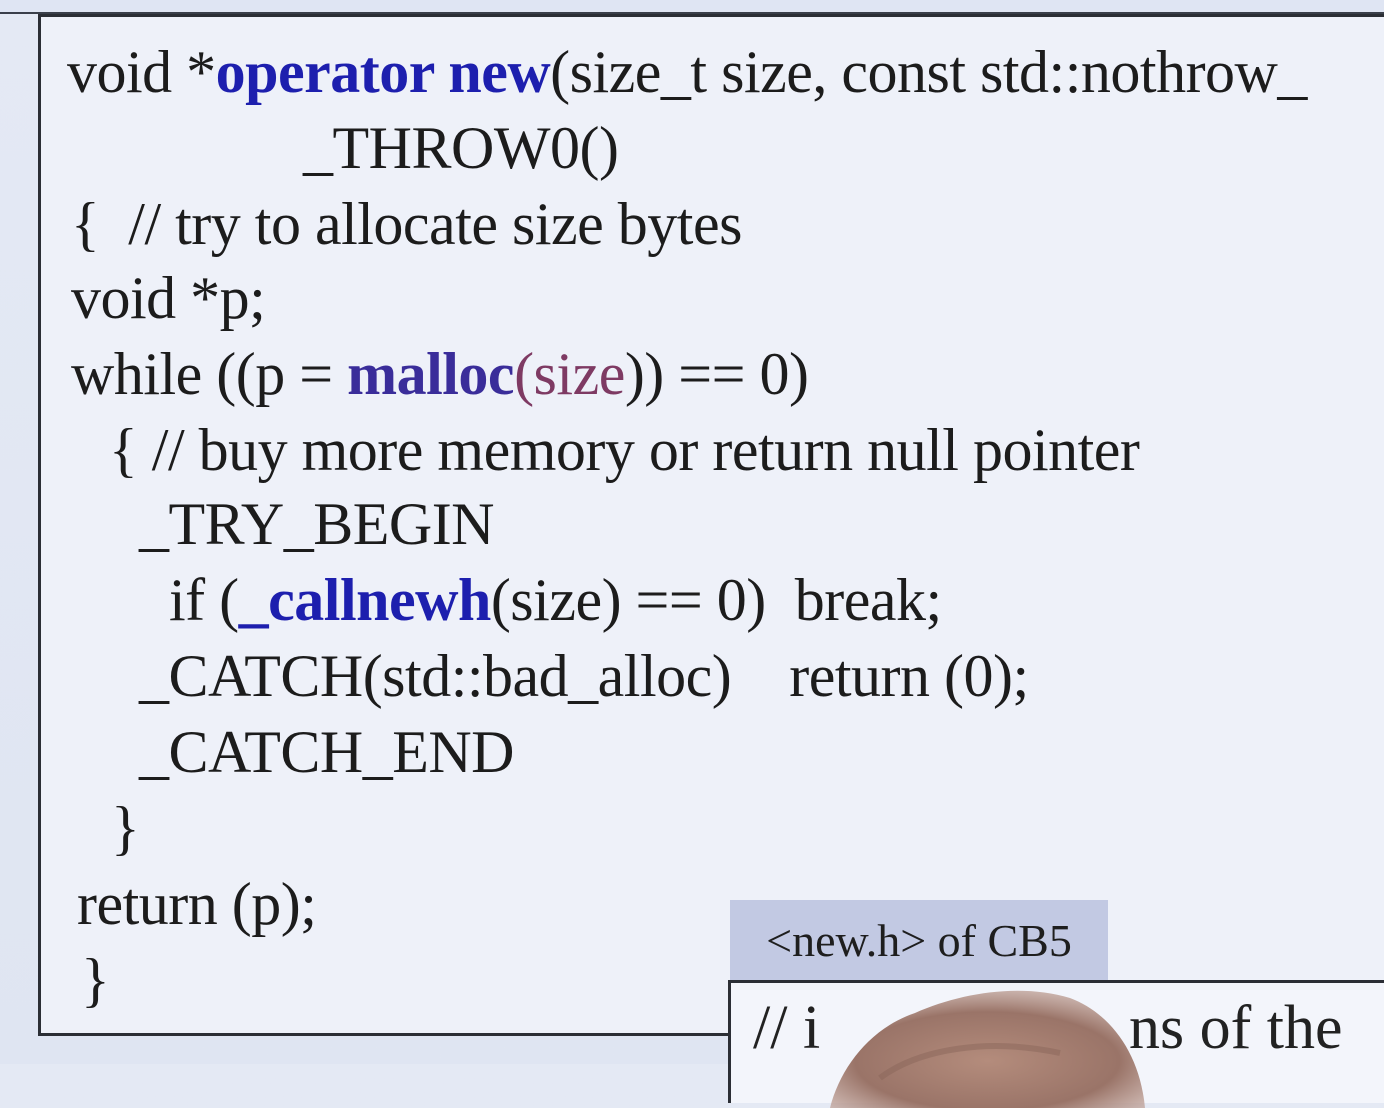 The width and height of the screenshot is (1384, 1108). Describe the element at coordinates (987, 1049) in the screenshot. I see `presenter-hand-icon` at that location.